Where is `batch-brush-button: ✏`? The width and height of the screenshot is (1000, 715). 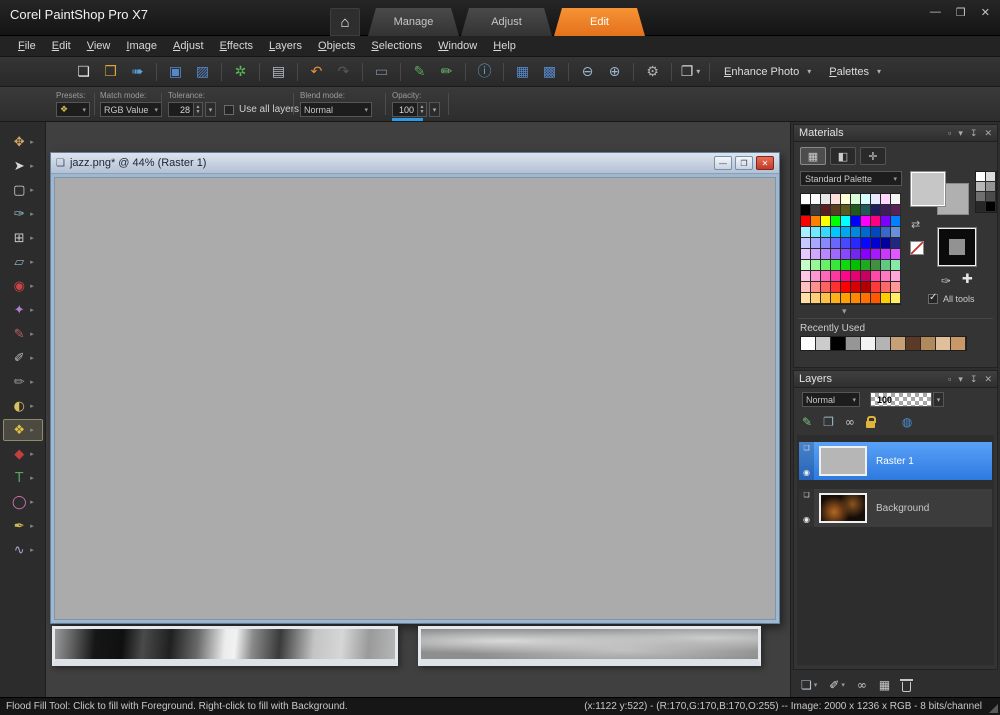
batch-brush-button: ✏ is located at coordinates (446, 72).